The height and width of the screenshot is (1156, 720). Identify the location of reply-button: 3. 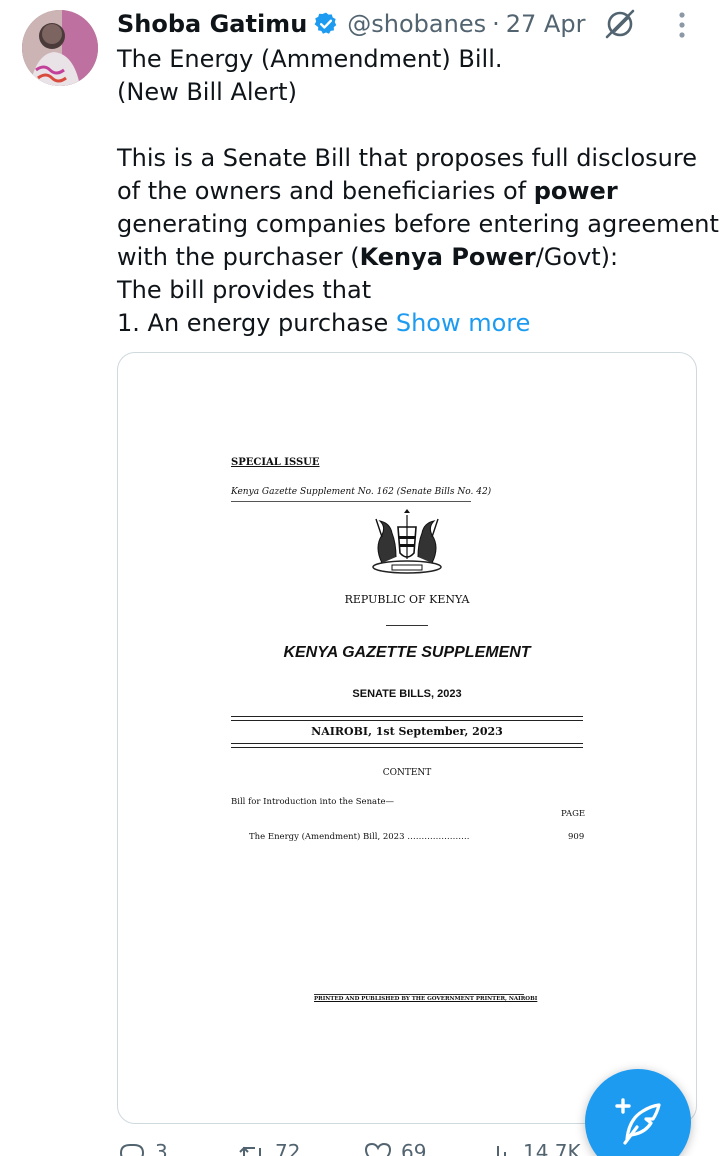
(142, 1148).